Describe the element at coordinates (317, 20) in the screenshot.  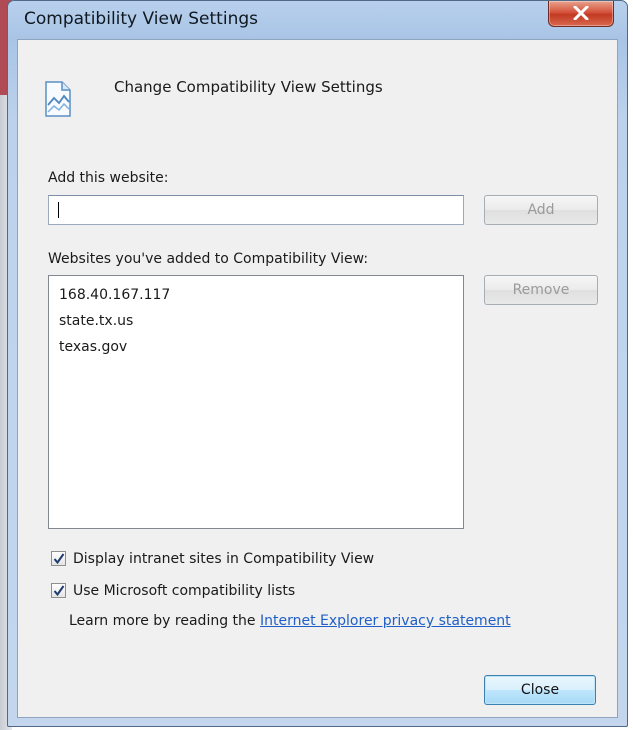
I see `title-bar: Compatibility View Settings` at that location.